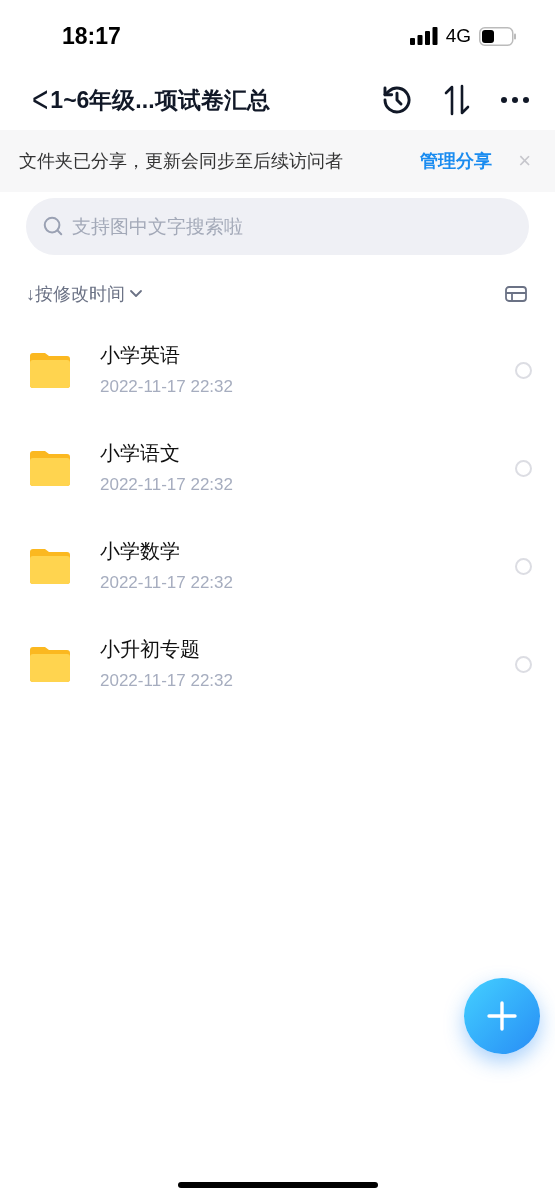  I want to click on folder-row: 小学英语 2022-11-17 22:32, so click(277, 370).